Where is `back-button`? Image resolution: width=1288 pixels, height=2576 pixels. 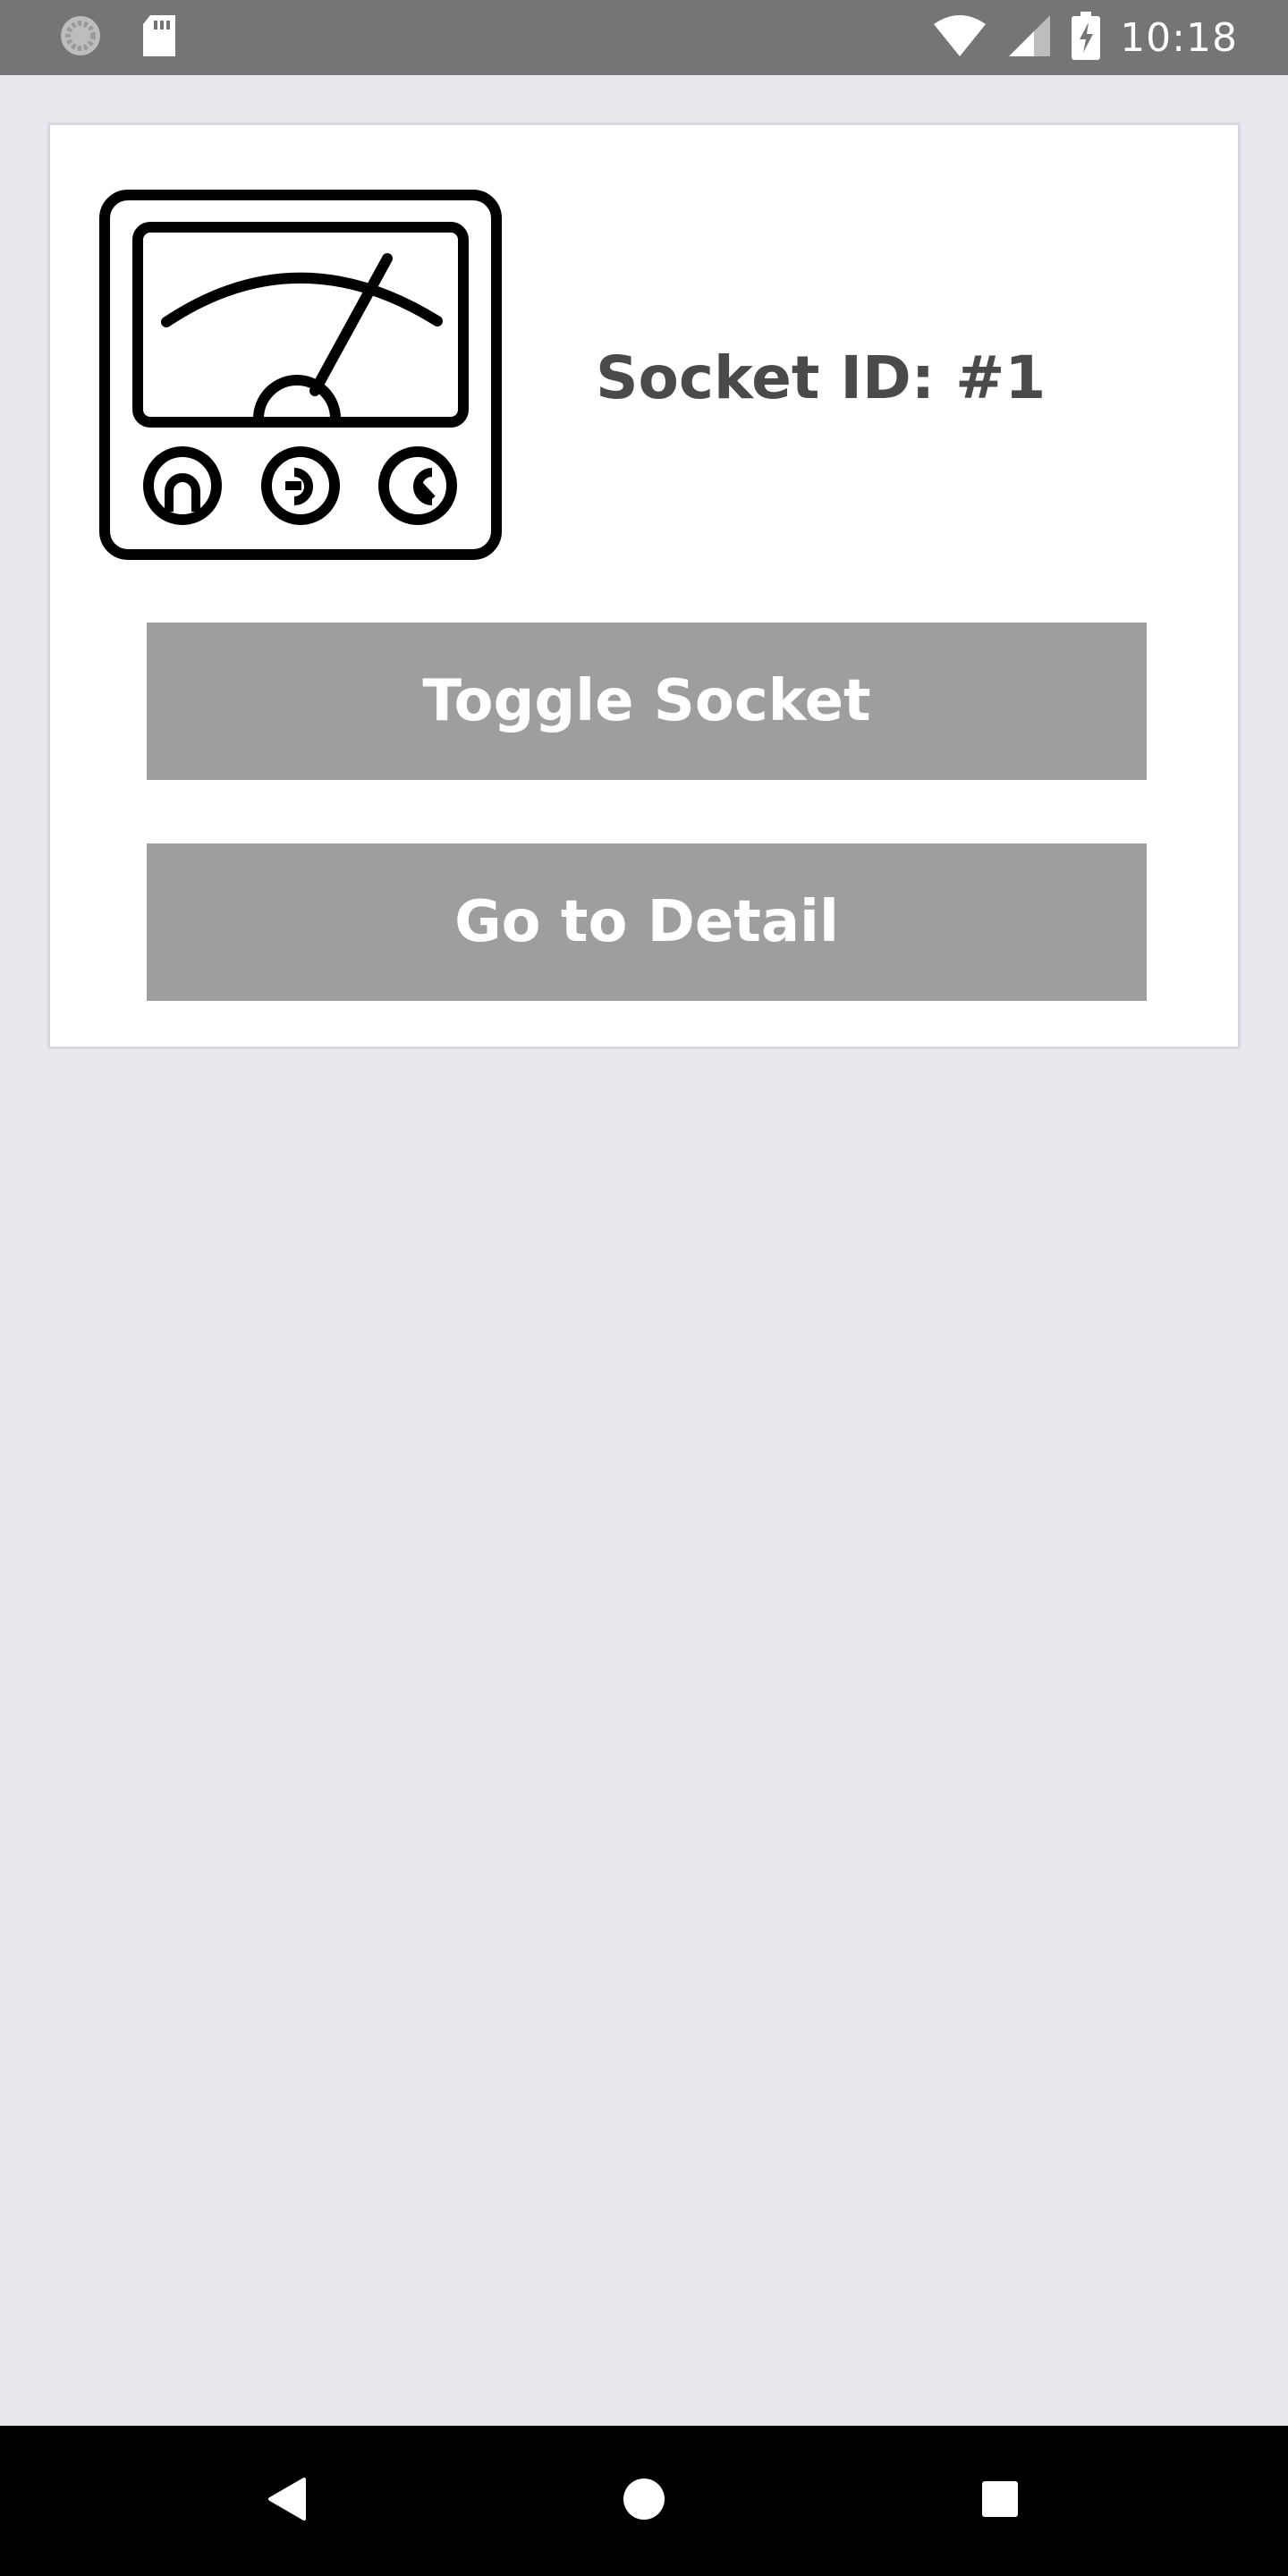
back-button is located at coordinates (286, 2501).